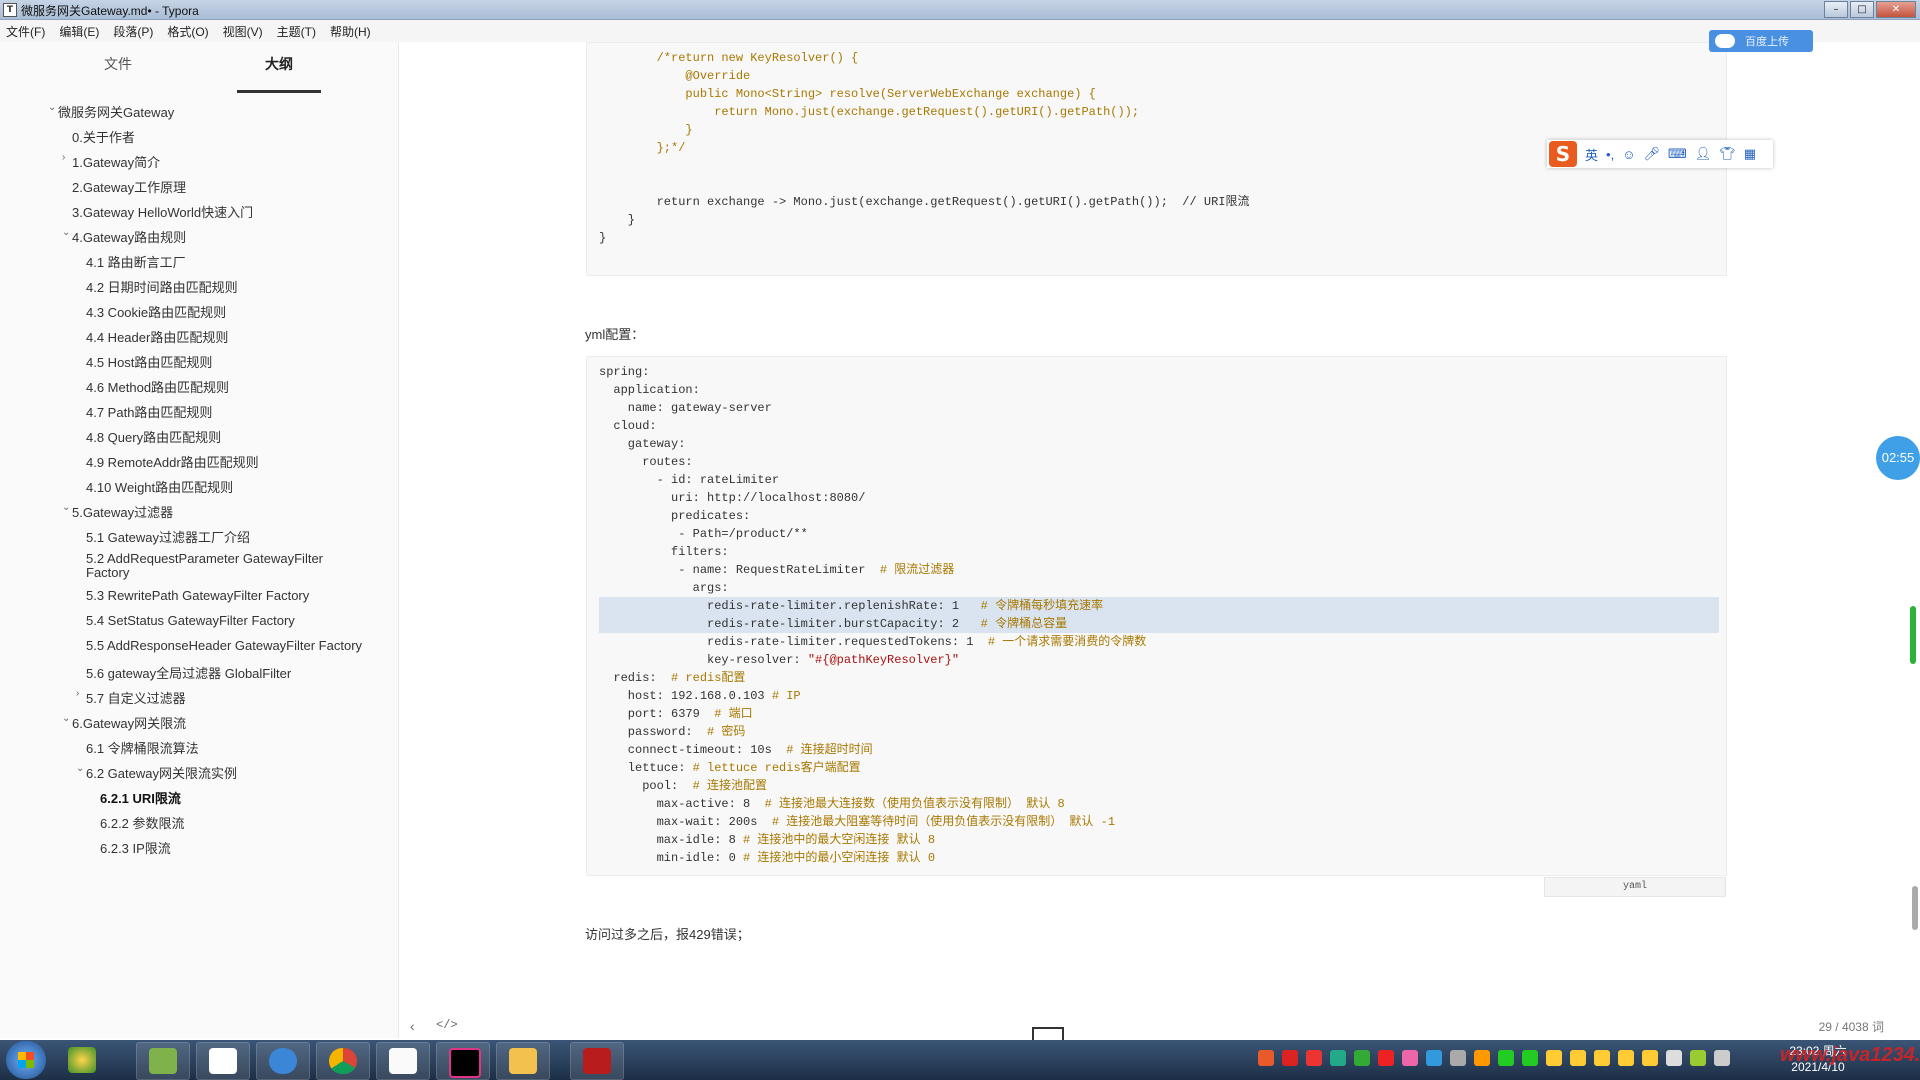 The image size is (1920, 1080). I want to click on code-language-tag: yaml, so click(1635, 887).